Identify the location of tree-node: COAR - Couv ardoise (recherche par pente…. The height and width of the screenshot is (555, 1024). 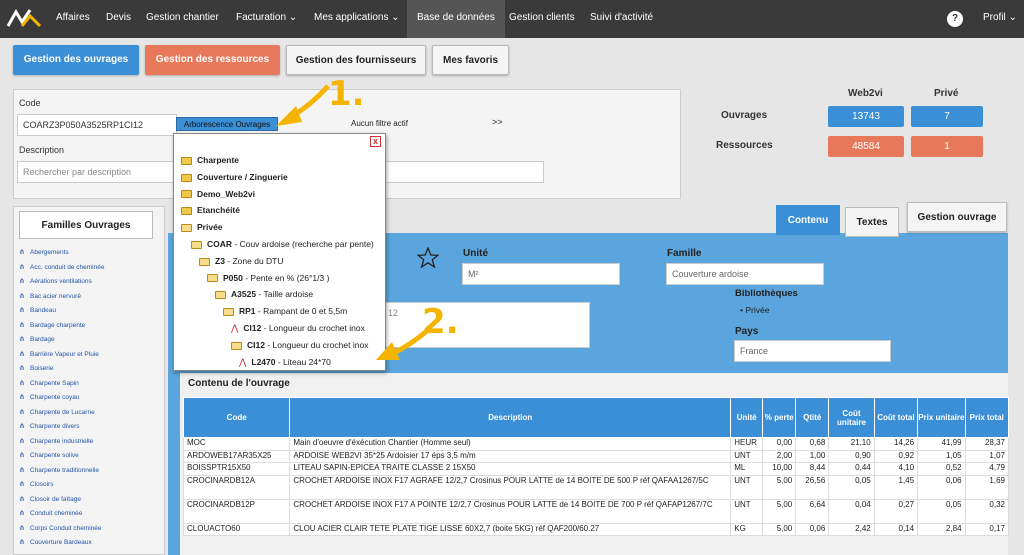
(282, 244).